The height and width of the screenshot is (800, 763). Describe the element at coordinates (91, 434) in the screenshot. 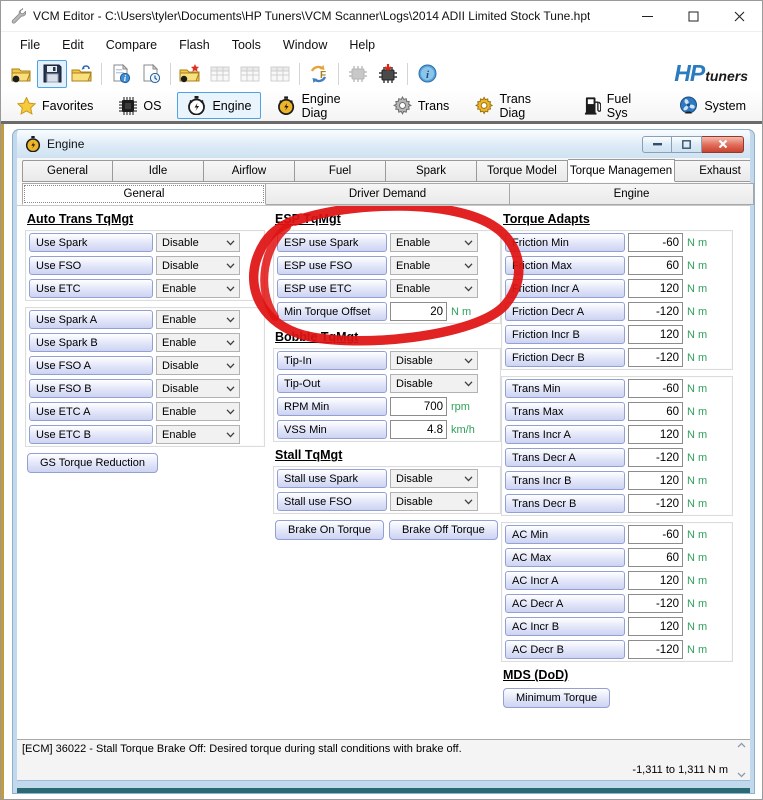

I see `param-label-button: Use ETC B` at that location.